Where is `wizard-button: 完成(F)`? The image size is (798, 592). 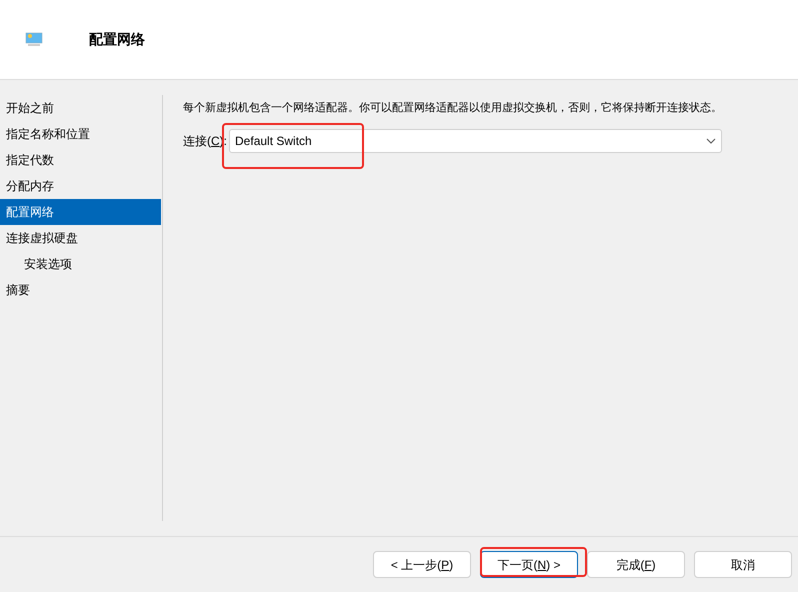 wizard-button: 完成(F) is located at coordinates (636, 564).